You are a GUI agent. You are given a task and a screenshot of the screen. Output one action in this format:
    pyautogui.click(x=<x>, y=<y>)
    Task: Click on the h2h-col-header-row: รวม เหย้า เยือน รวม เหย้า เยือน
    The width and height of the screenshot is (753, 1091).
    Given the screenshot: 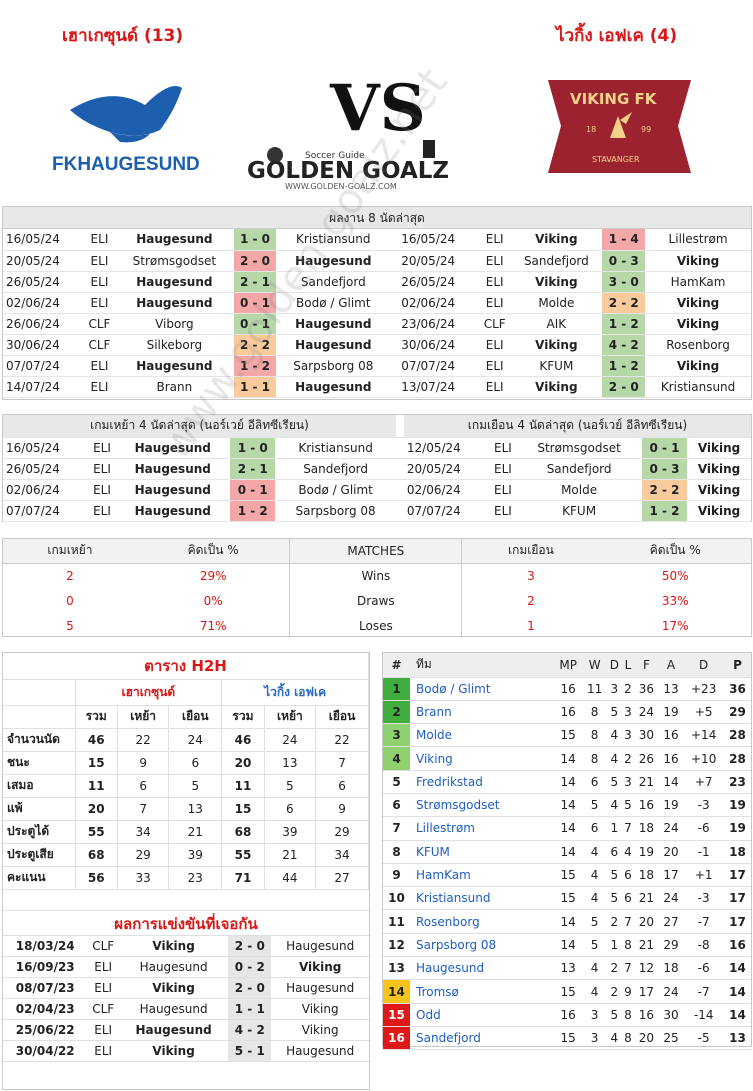 What is the action you would take?
    pyautogui.click(x=186, y=717)
    